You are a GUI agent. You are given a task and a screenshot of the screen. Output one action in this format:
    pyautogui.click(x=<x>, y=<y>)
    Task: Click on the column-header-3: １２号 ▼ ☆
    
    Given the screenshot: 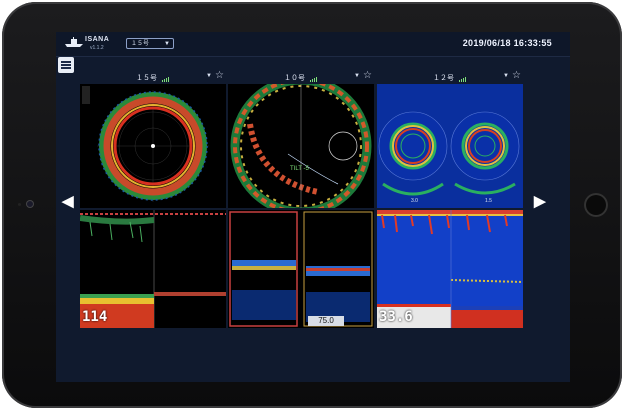 What is the action you would take?
    pyautogui.click(x=450, y=77)
    